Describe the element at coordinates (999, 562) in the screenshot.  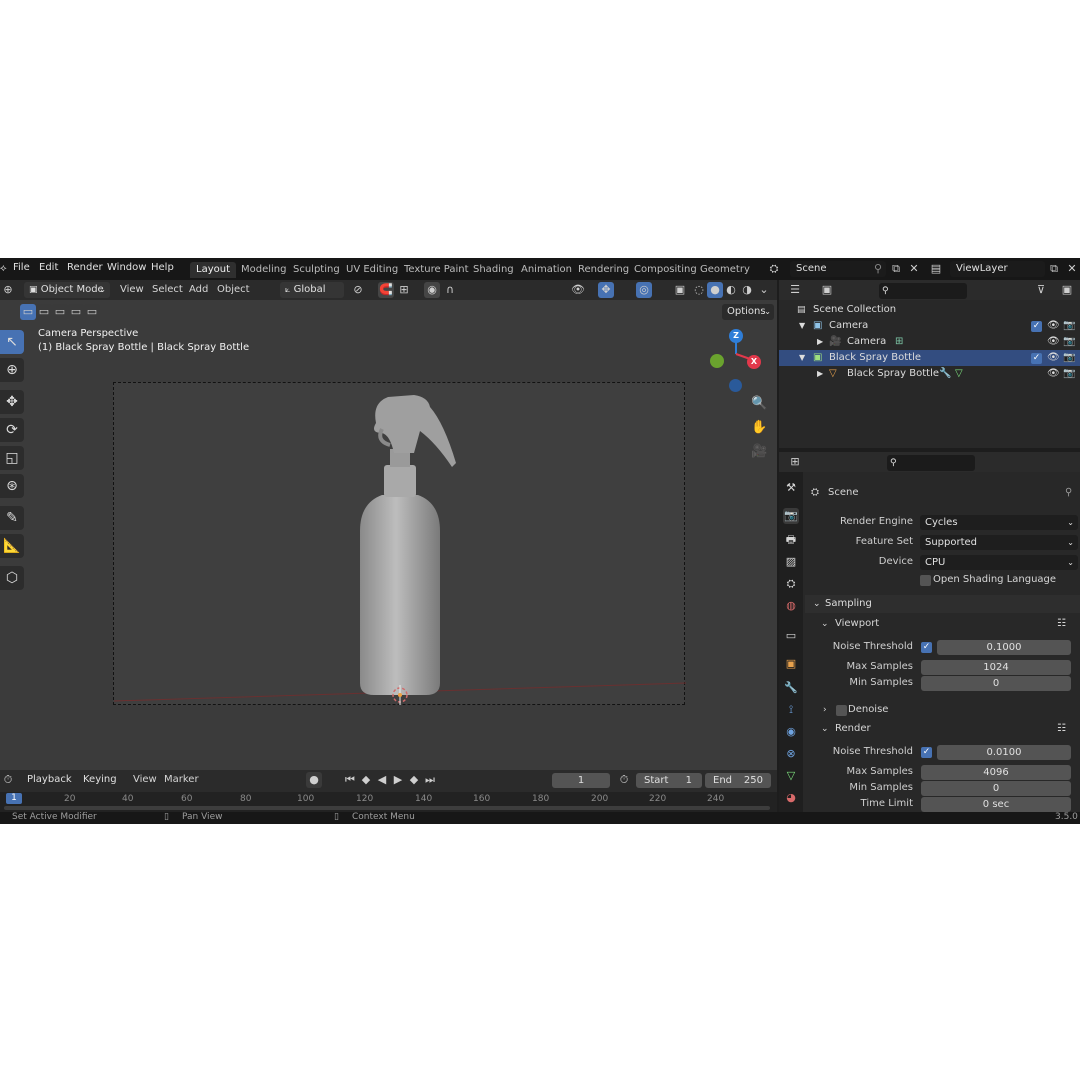
I see `device-dropdown: CPU ⌄` at that location.